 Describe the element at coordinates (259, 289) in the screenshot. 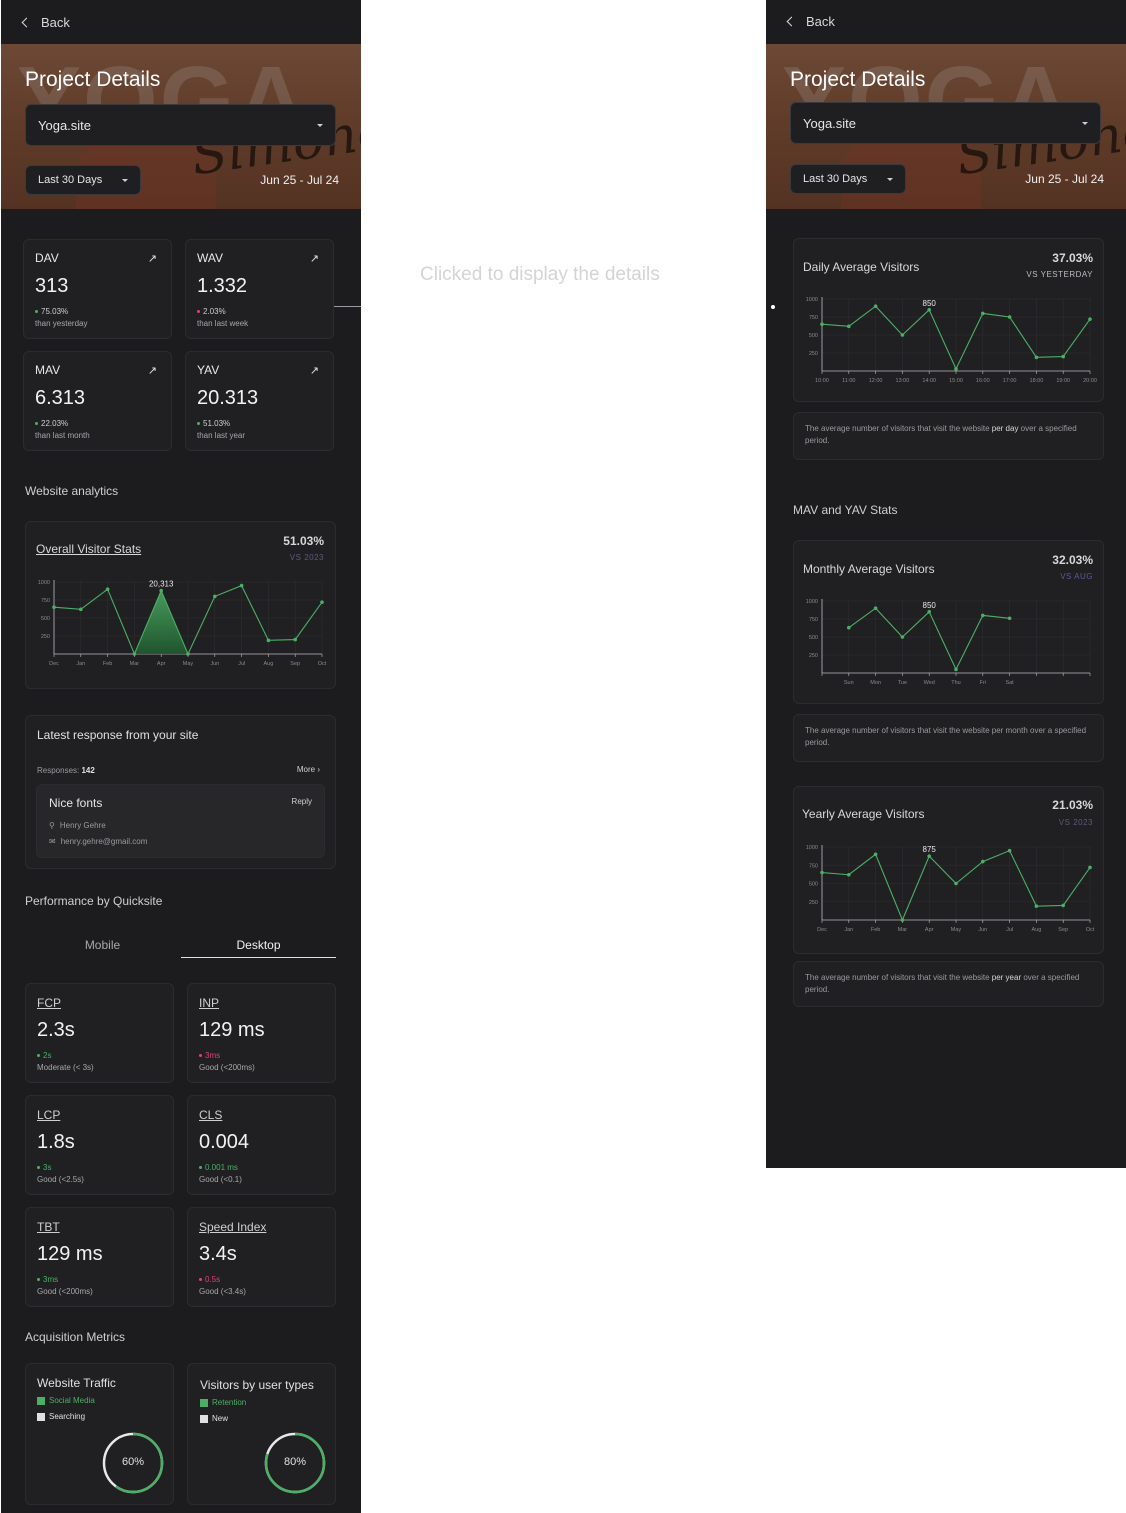

I see `stat-card-wav: WAV ↗ 1.332 2.03% than last week` at that location.